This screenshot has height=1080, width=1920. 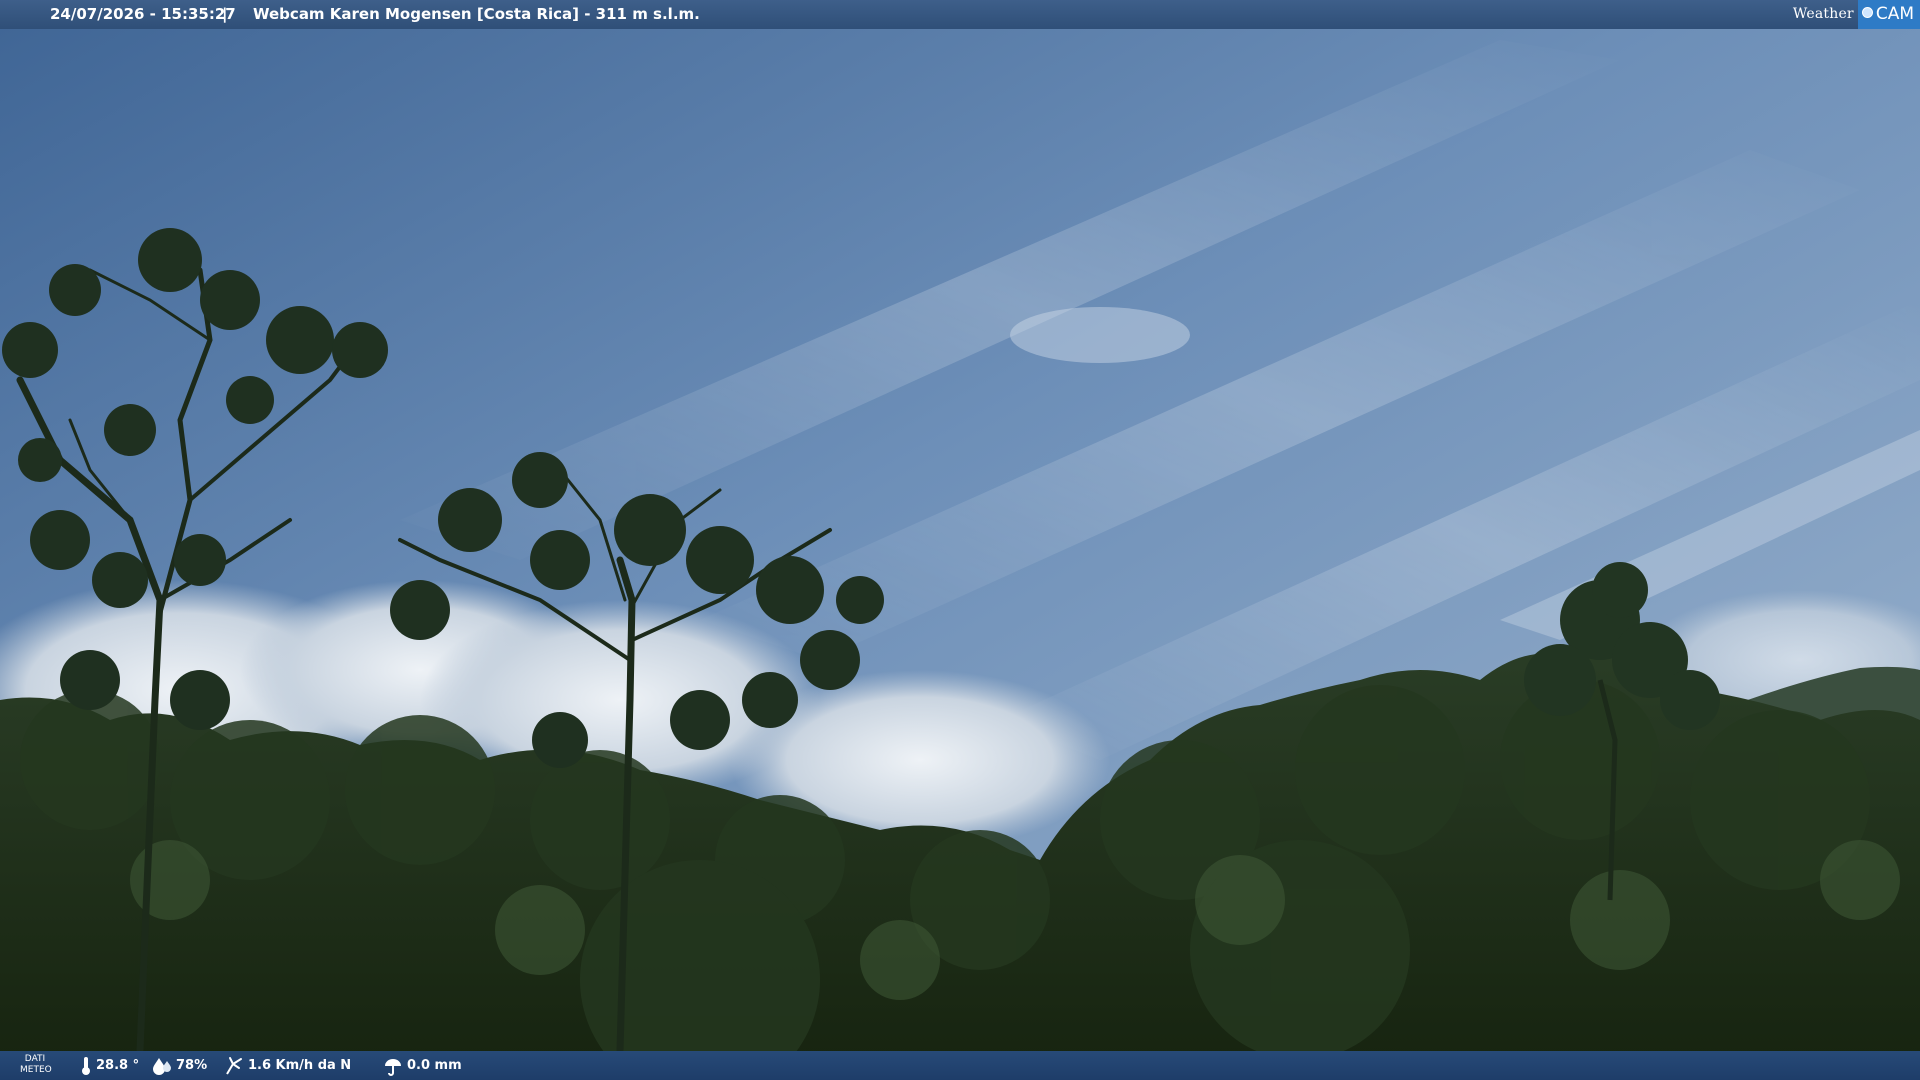 What do you see at coordinates (300, 1065) in the screenshot?
I see `wind-value: 1.6 Km/h da N` at bounding box center [300, 1065].